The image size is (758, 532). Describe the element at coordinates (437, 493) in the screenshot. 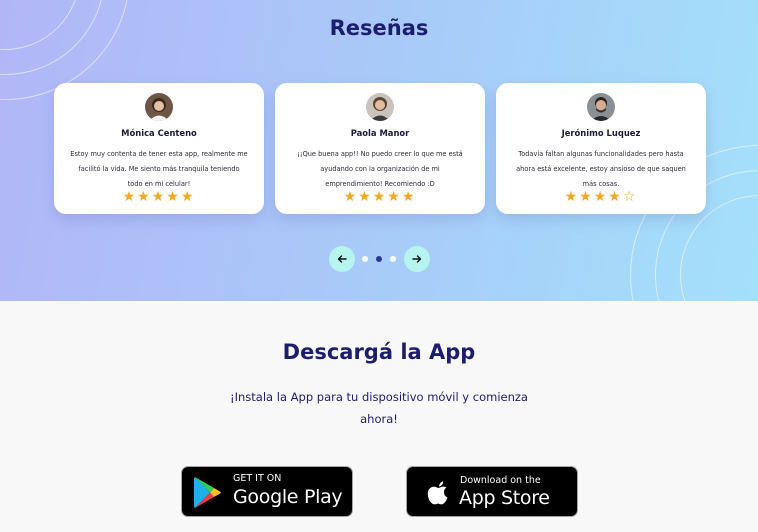

I see `apple-logo-icon` at that location.